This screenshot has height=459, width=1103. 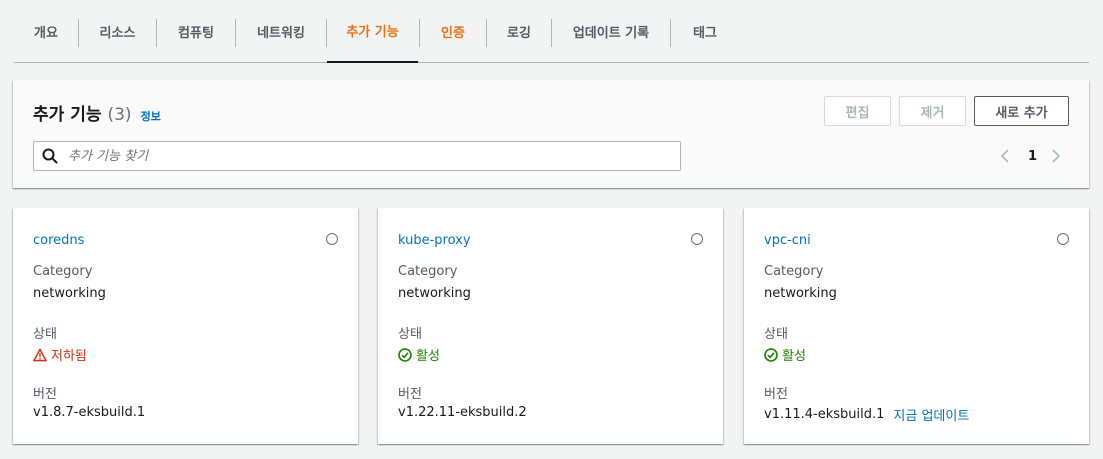 What do you see at coordinates (40, 355) in the screenshot?
I see `warning-icon` at bounding box center [40, 355].